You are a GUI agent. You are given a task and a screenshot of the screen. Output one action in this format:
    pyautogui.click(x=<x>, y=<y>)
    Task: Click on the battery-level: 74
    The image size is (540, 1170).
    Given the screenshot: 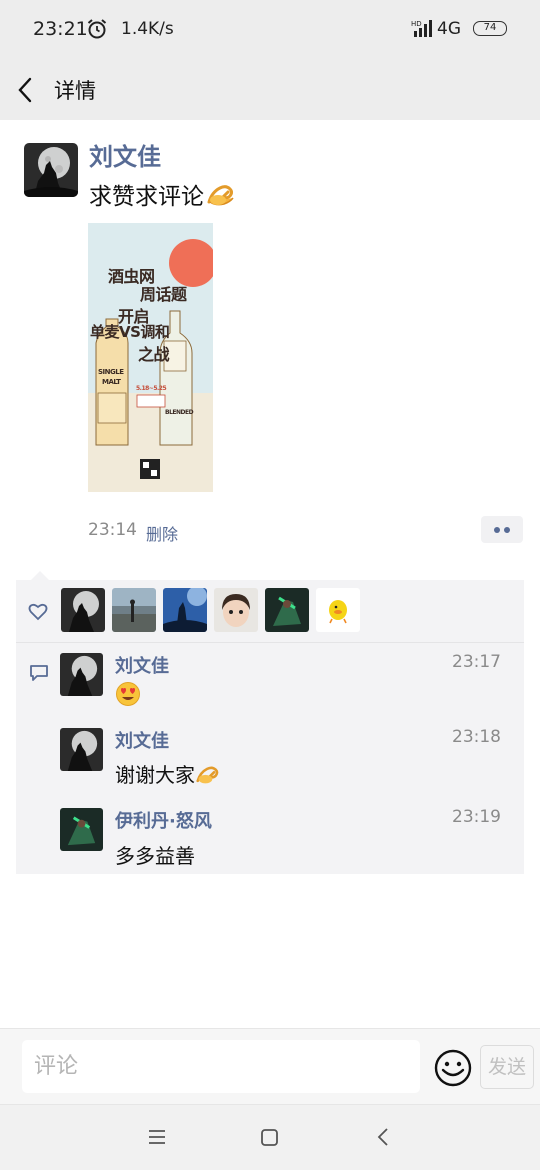 What is the action you would take?
    pyautogui.click(x=490, y=27)
    